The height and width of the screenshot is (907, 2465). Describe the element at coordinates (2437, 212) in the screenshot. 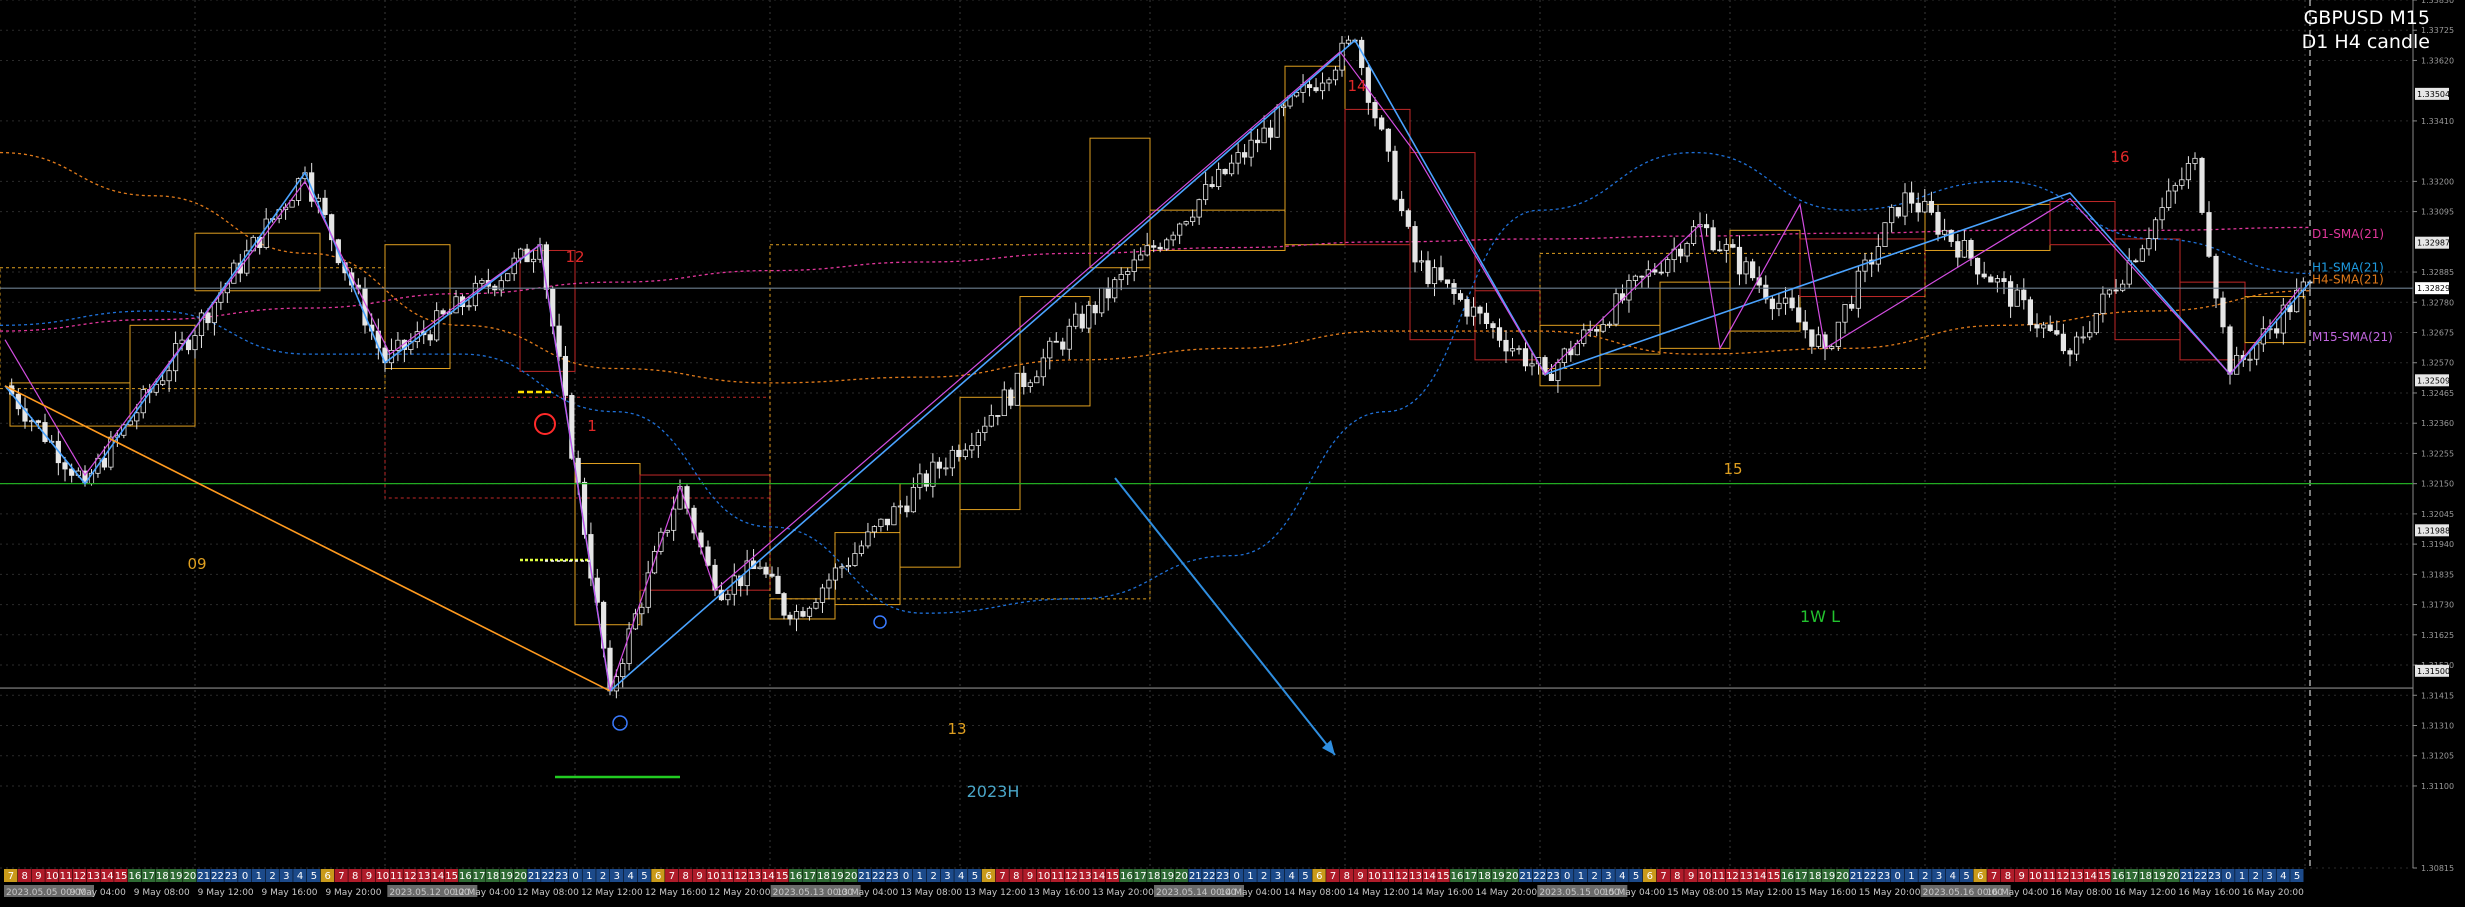

I see `y-tick-label: 1.33095` at that location.